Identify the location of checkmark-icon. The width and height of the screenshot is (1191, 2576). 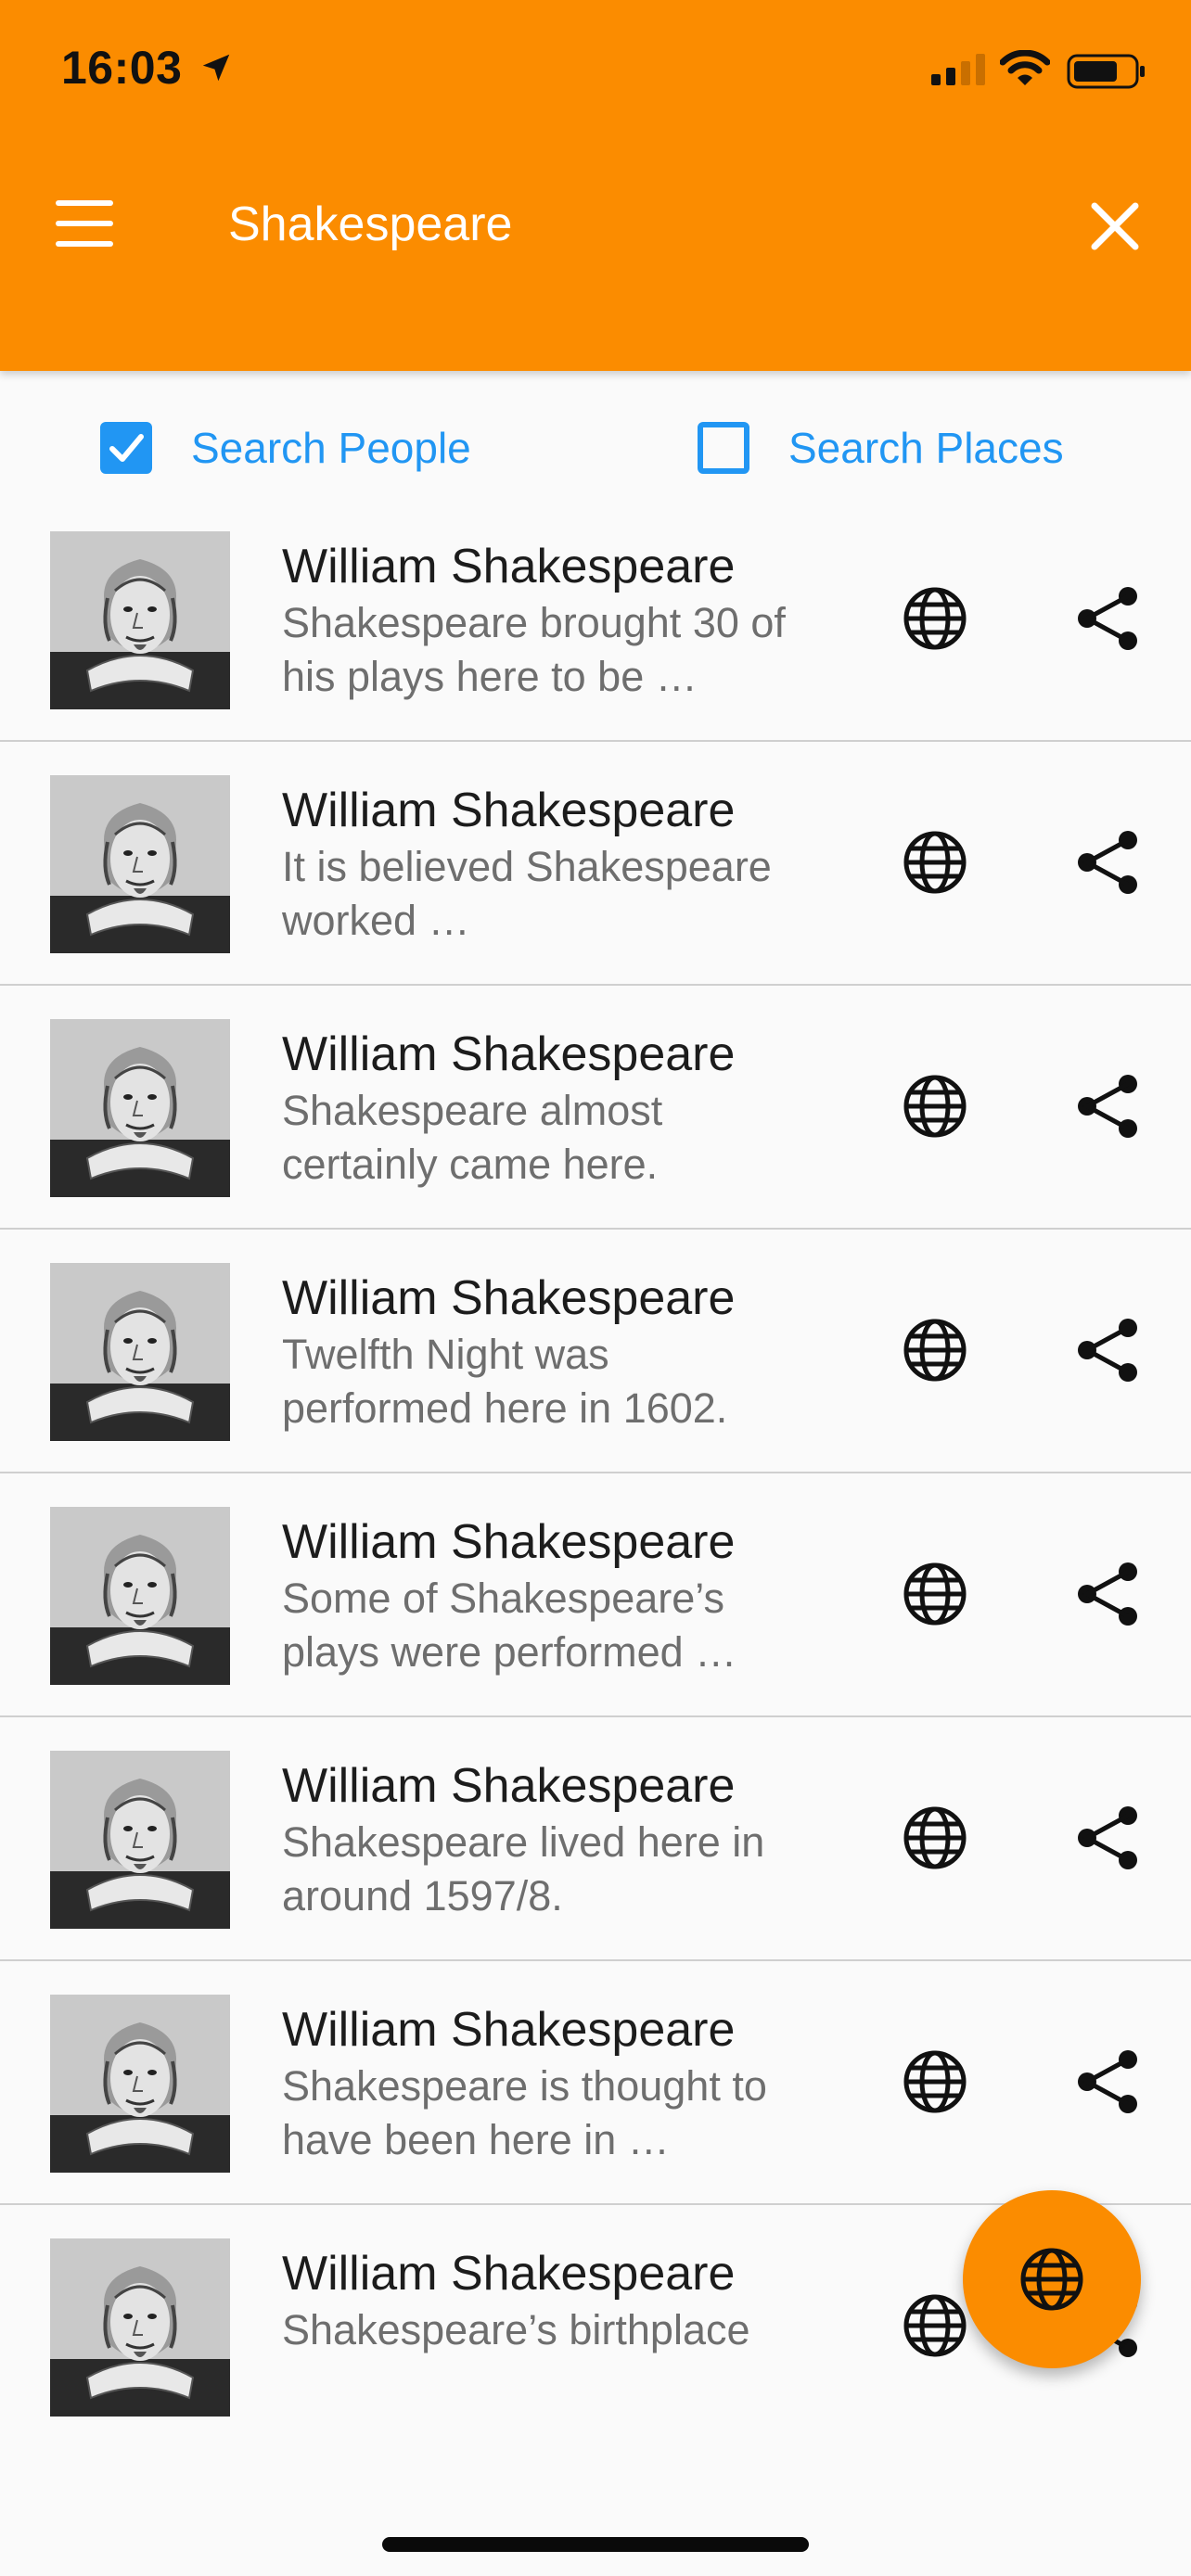
(127, 448).